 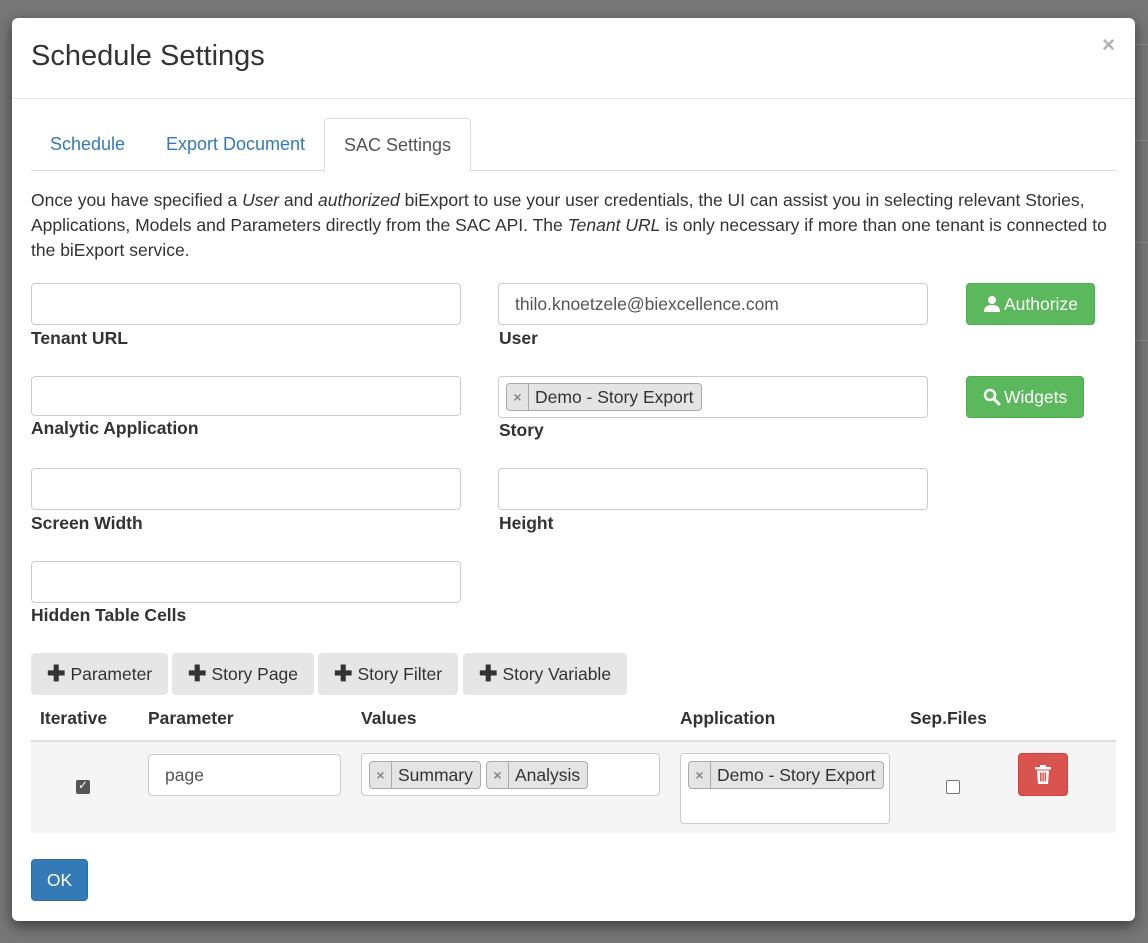 I want to click on tab-sac-settings: SAC Settings, so click(x=398, y=145).